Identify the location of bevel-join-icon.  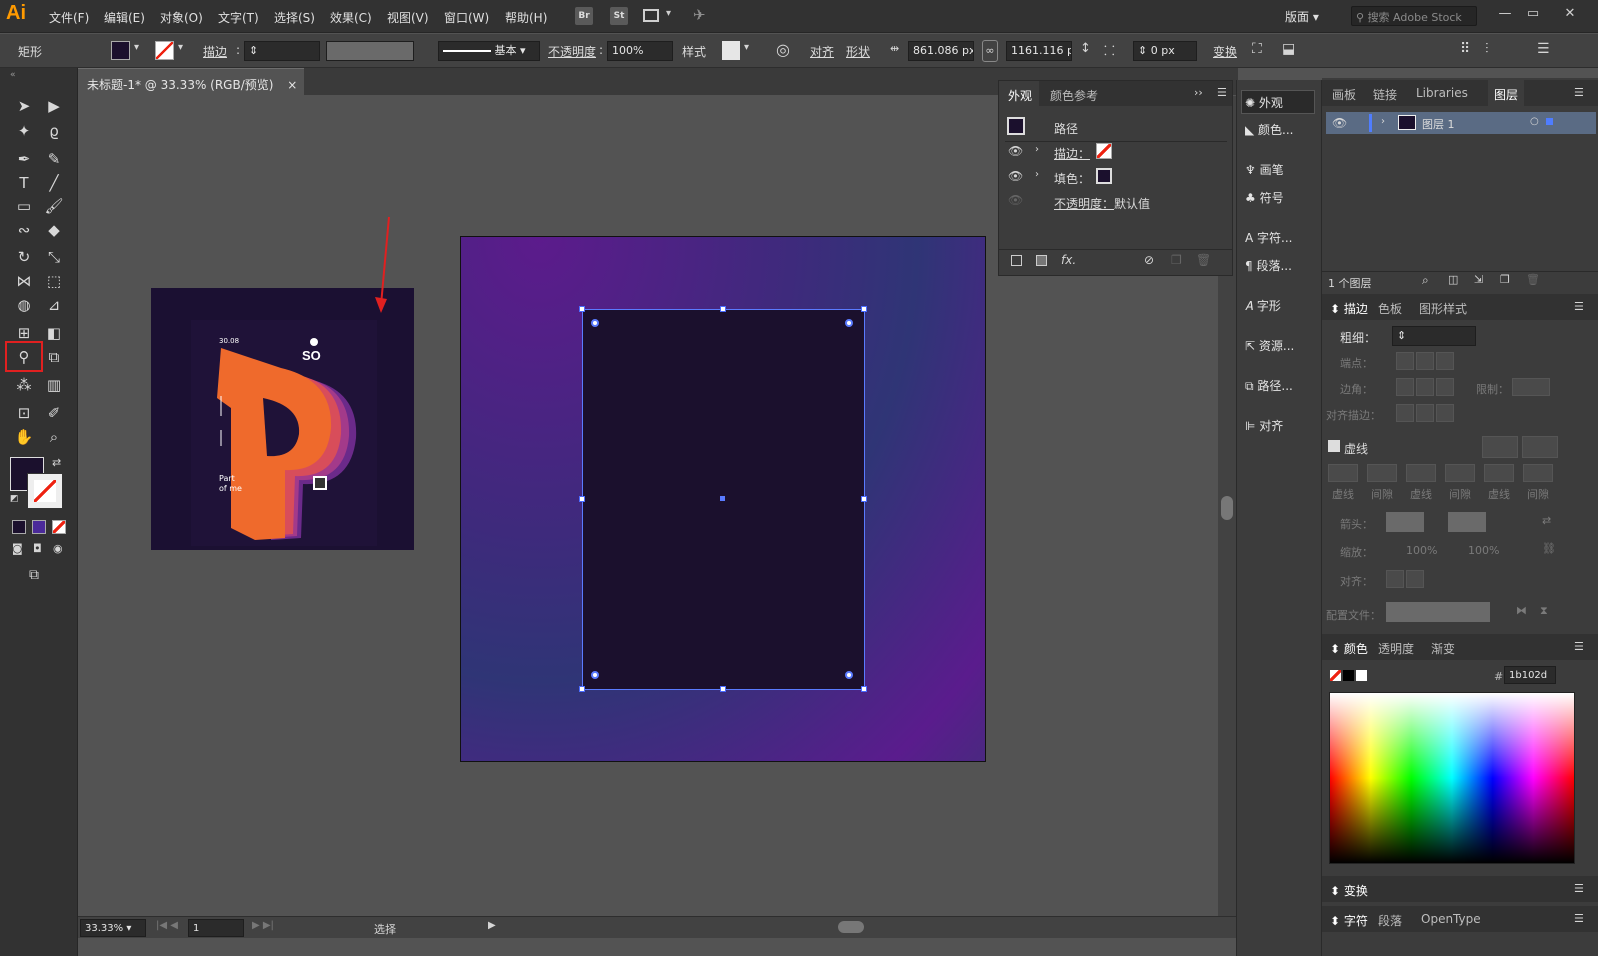
(1445, 387).